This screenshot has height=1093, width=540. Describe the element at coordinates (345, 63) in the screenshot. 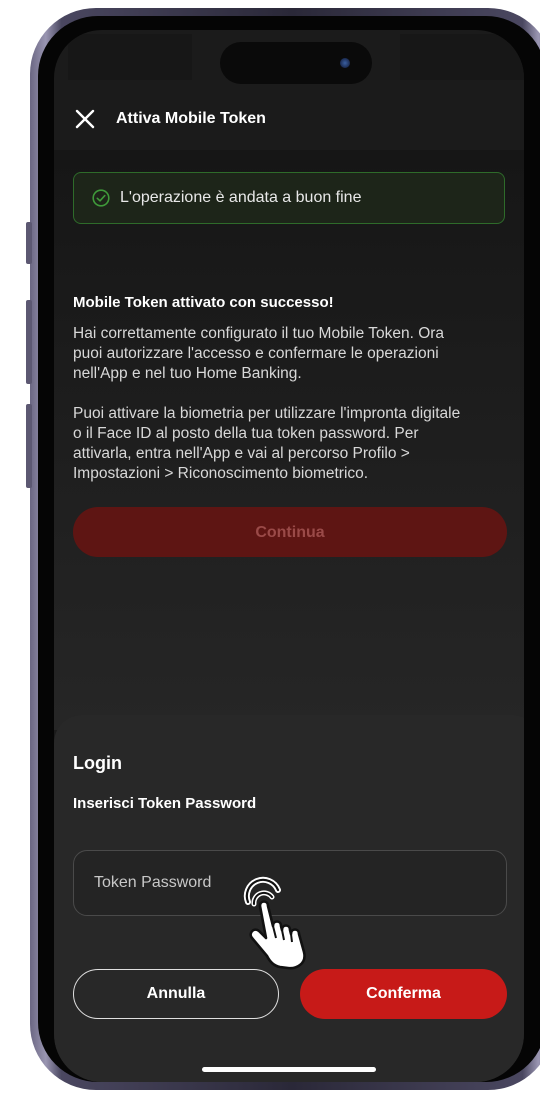

I see `camera-icon` at that location.